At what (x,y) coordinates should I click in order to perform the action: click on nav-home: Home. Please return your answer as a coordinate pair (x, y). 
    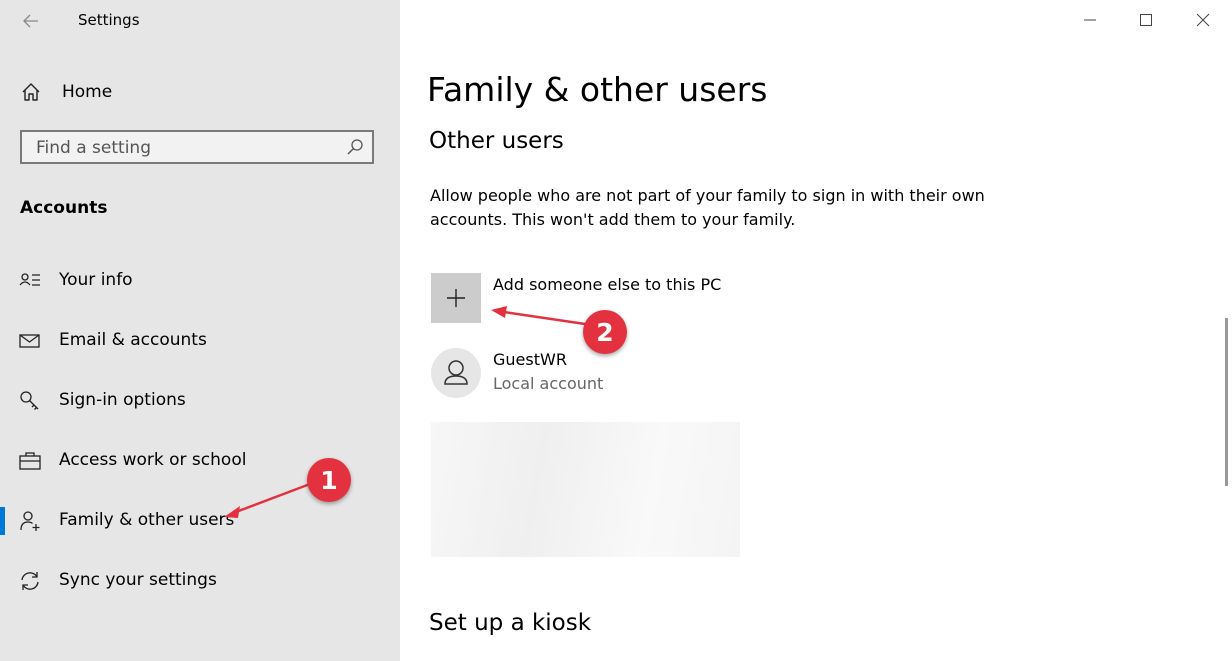
    Looking at the image, I should click on (66, 92).